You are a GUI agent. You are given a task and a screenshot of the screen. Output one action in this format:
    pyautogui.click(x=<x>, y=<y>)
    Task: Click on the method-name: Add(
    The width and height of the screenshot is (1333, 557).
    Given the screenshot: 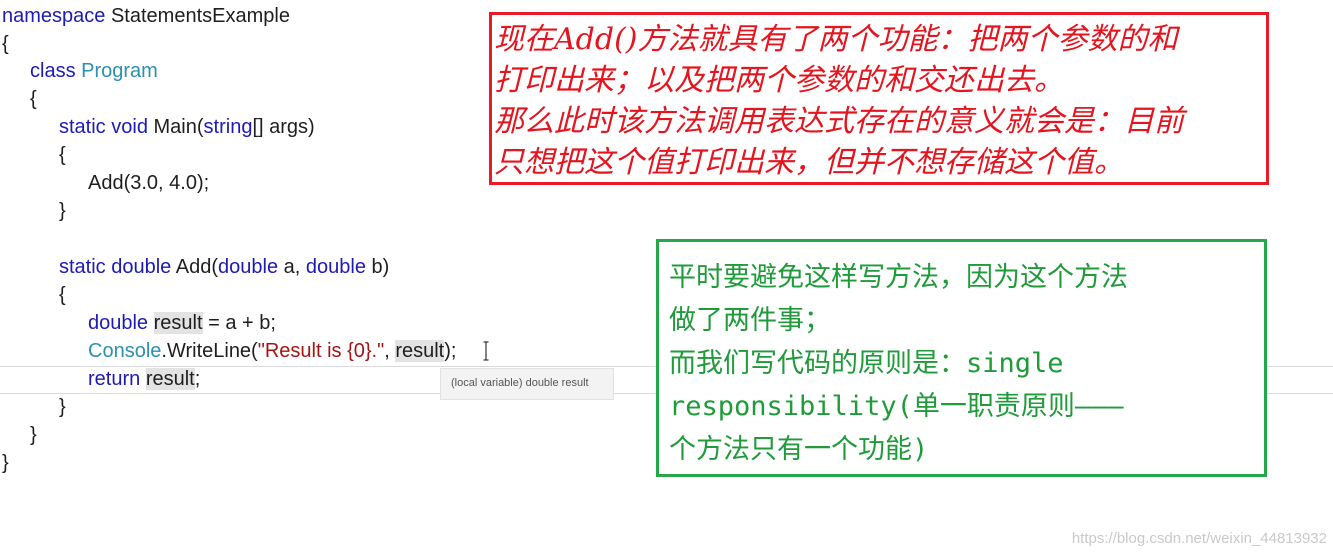 What is the action you would take?
    pyautogui.click(x=197, y=267)
    